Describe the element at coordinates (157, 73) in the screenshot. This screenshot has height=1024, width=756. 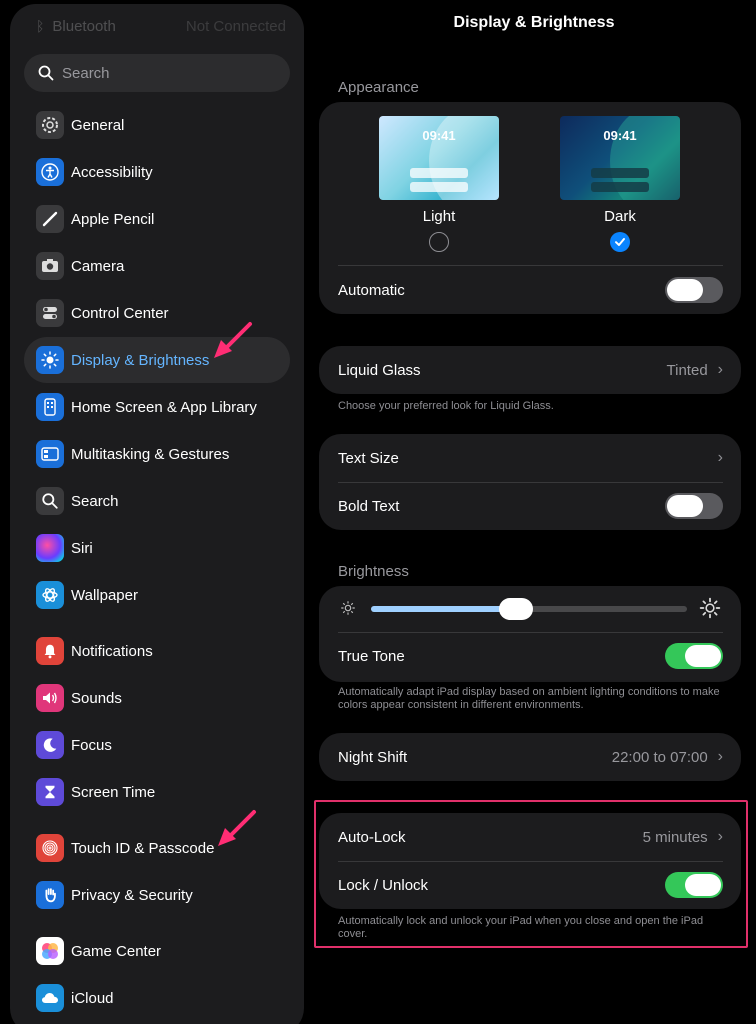
I see `search-field: Search` at that location.